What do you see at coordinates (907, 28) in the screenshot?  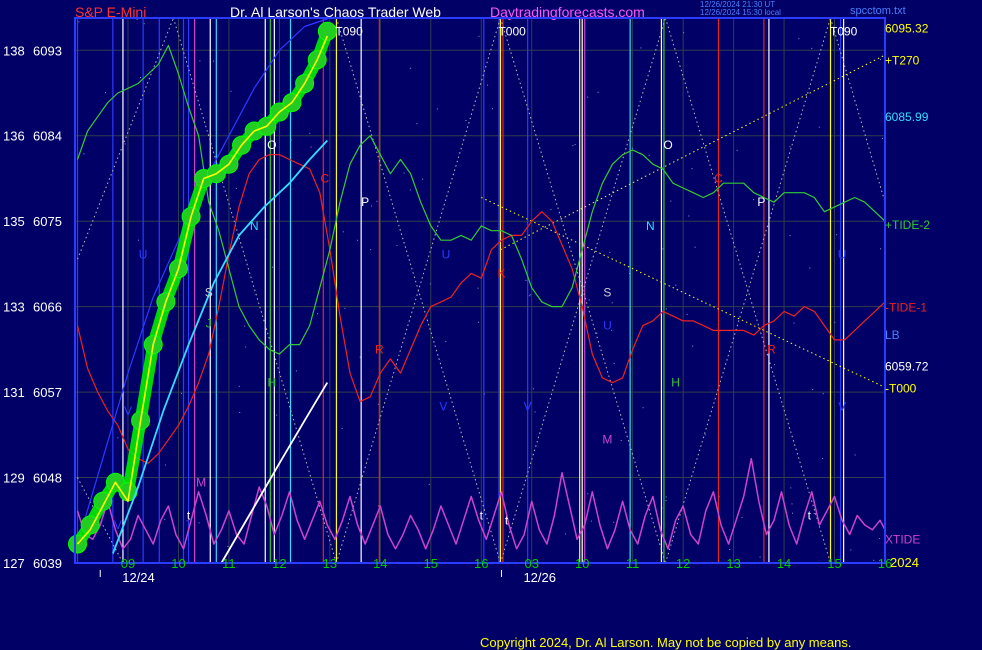 I see `right-label-0: 6095.32` at bounding box center [907, 28].